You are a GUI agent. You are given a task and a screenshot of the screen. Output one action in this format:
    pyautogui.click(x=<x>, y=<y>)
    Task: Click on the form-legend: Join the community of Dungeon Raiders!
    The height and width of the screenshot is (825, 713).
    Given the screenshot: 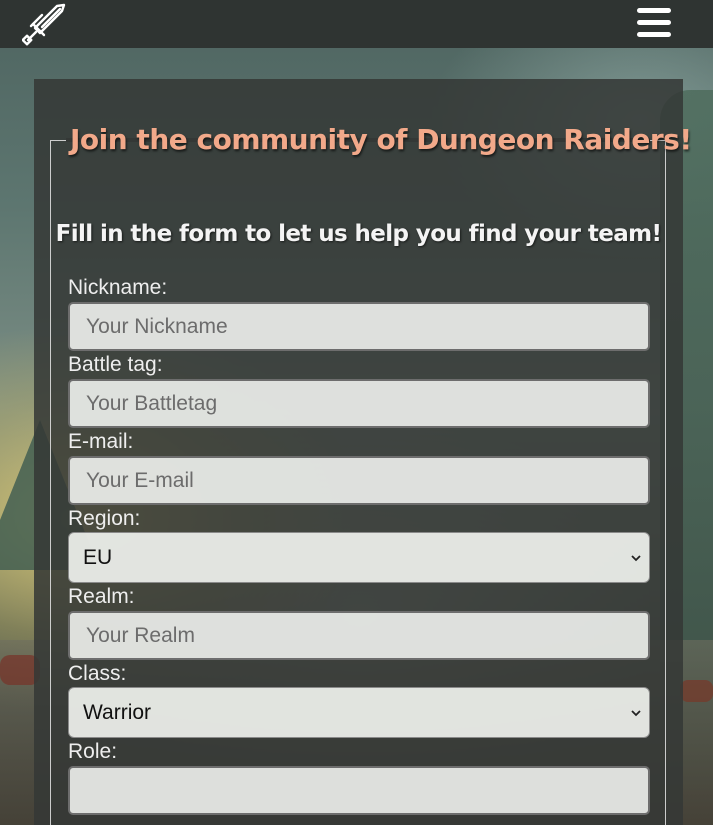 What is the action you would take?
    pyautogui.click(x=381, y=139)
    